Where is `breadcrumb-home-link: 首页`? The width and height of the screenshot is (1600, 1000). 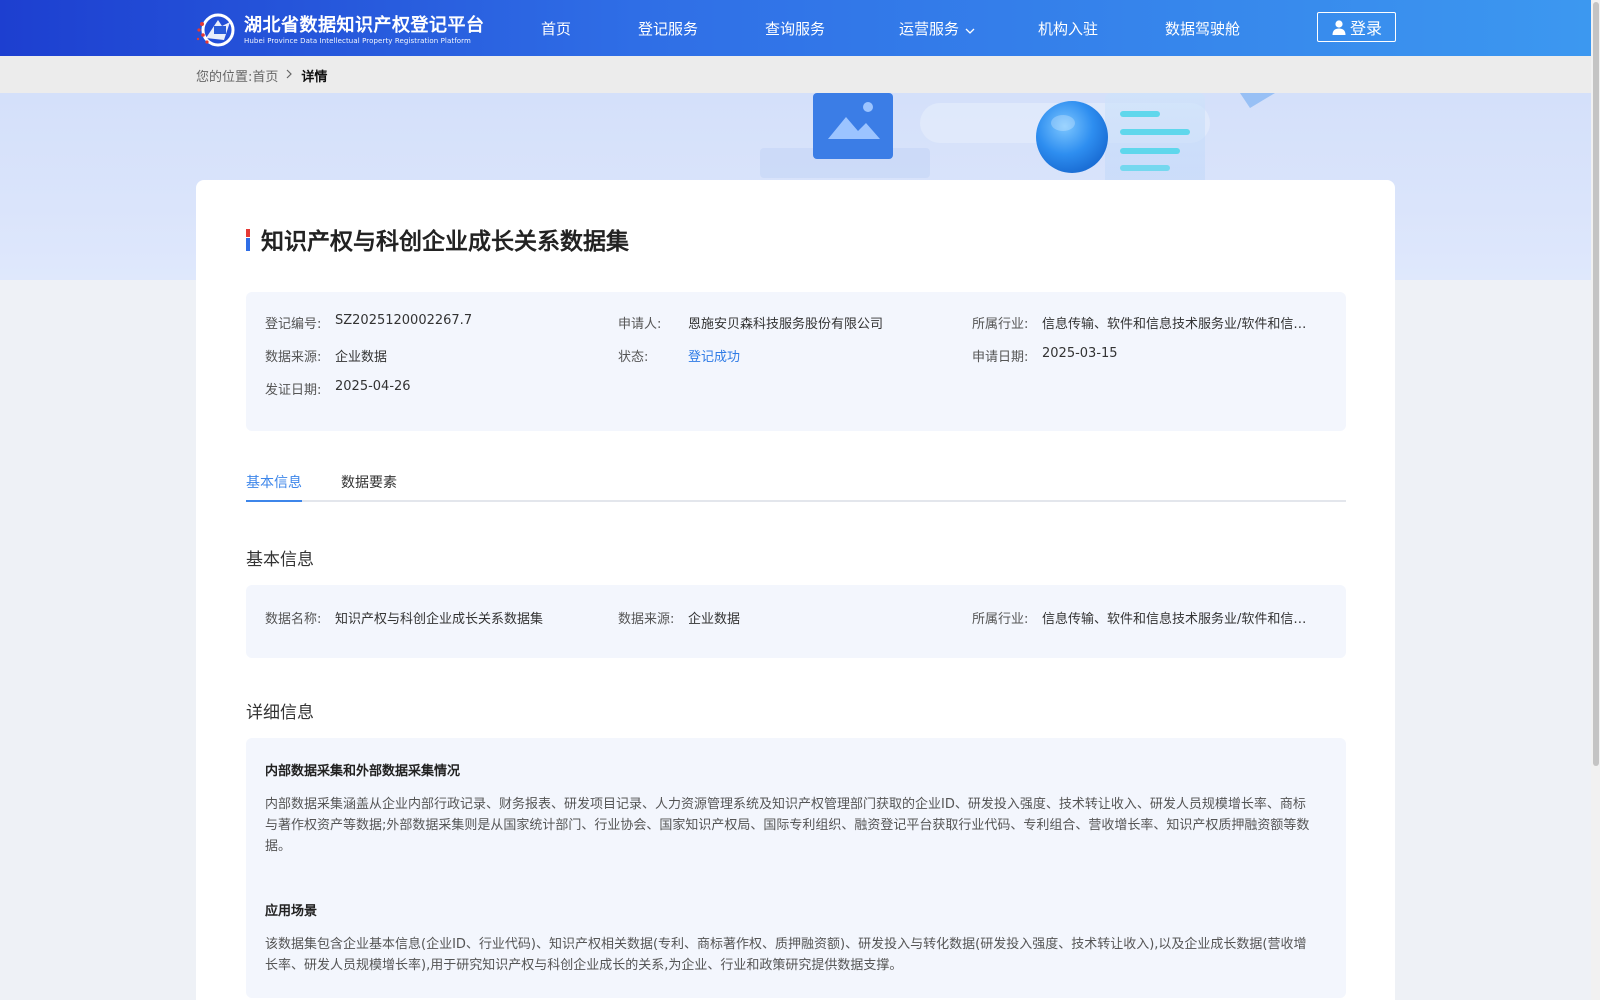 breadcrumb-home-link: 首页 is located at coordinates (265, 75).